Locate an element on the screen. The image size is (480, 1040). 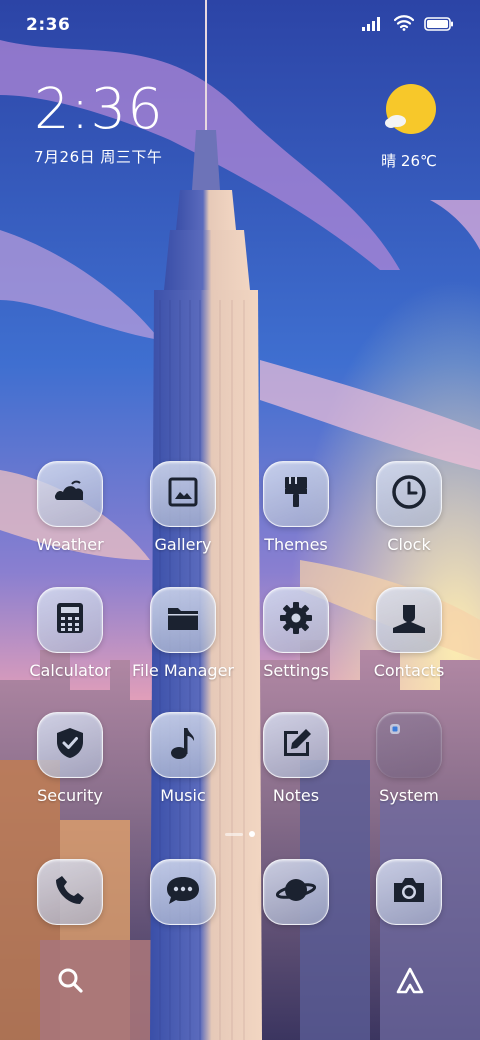
app-label: Music is located at coordinates (183, 795).